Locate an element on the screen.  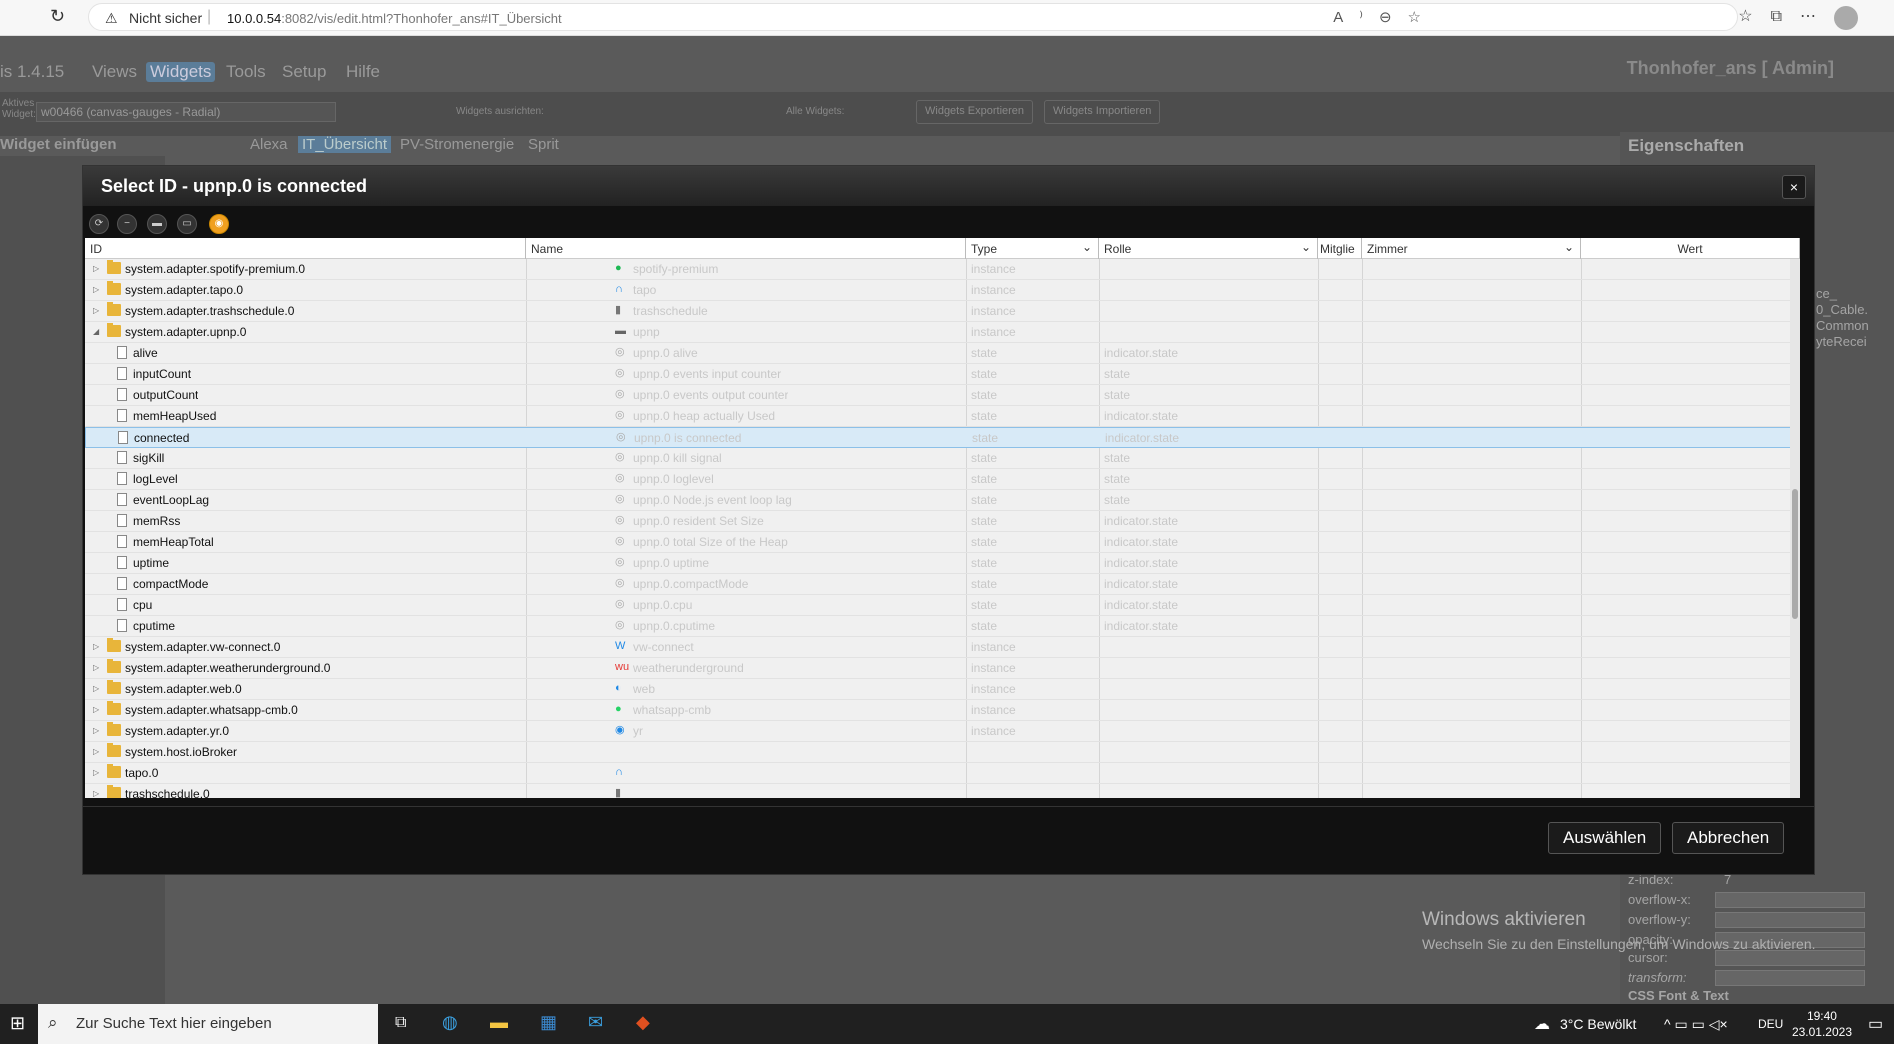
taskbar-search: ⌕ Zur Suche Text hier eingeben is located at coordinates (208, 1024).